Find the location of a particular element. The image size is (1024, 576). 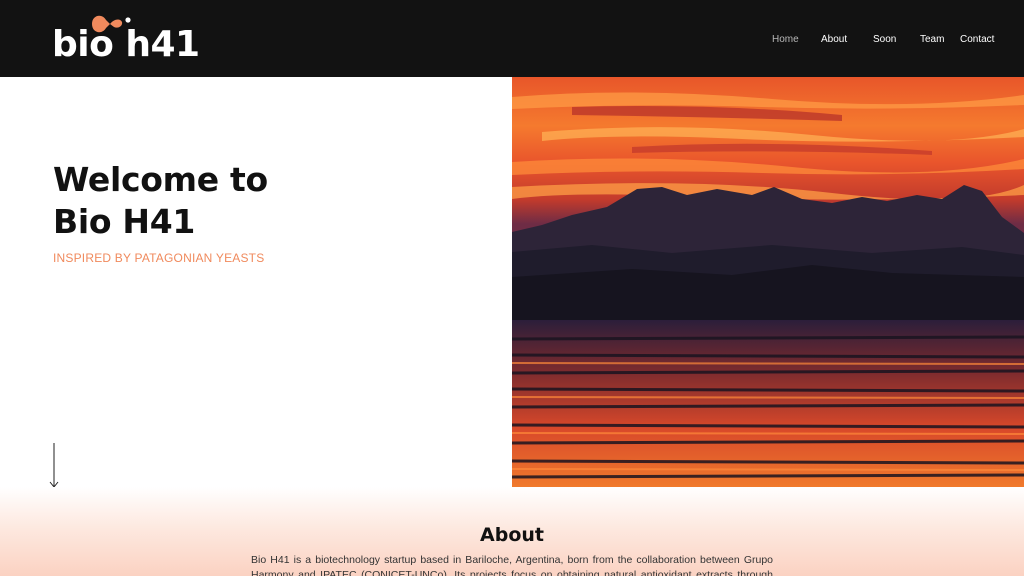

nav-contact: Contact is located at coordinates (977, 39).